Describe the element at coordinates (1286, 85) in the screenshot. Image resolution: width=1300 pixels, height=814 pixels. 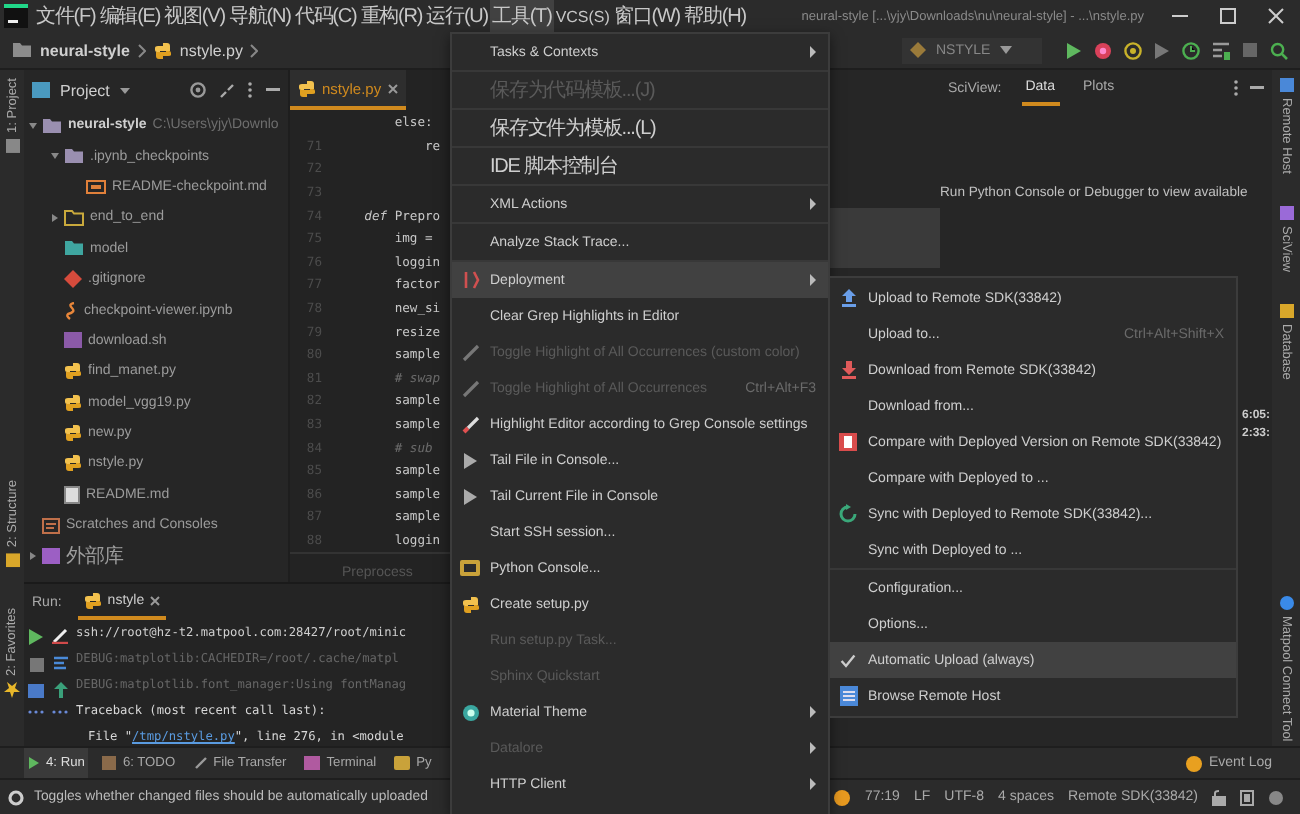
I see `remote-host-icon` at that location.